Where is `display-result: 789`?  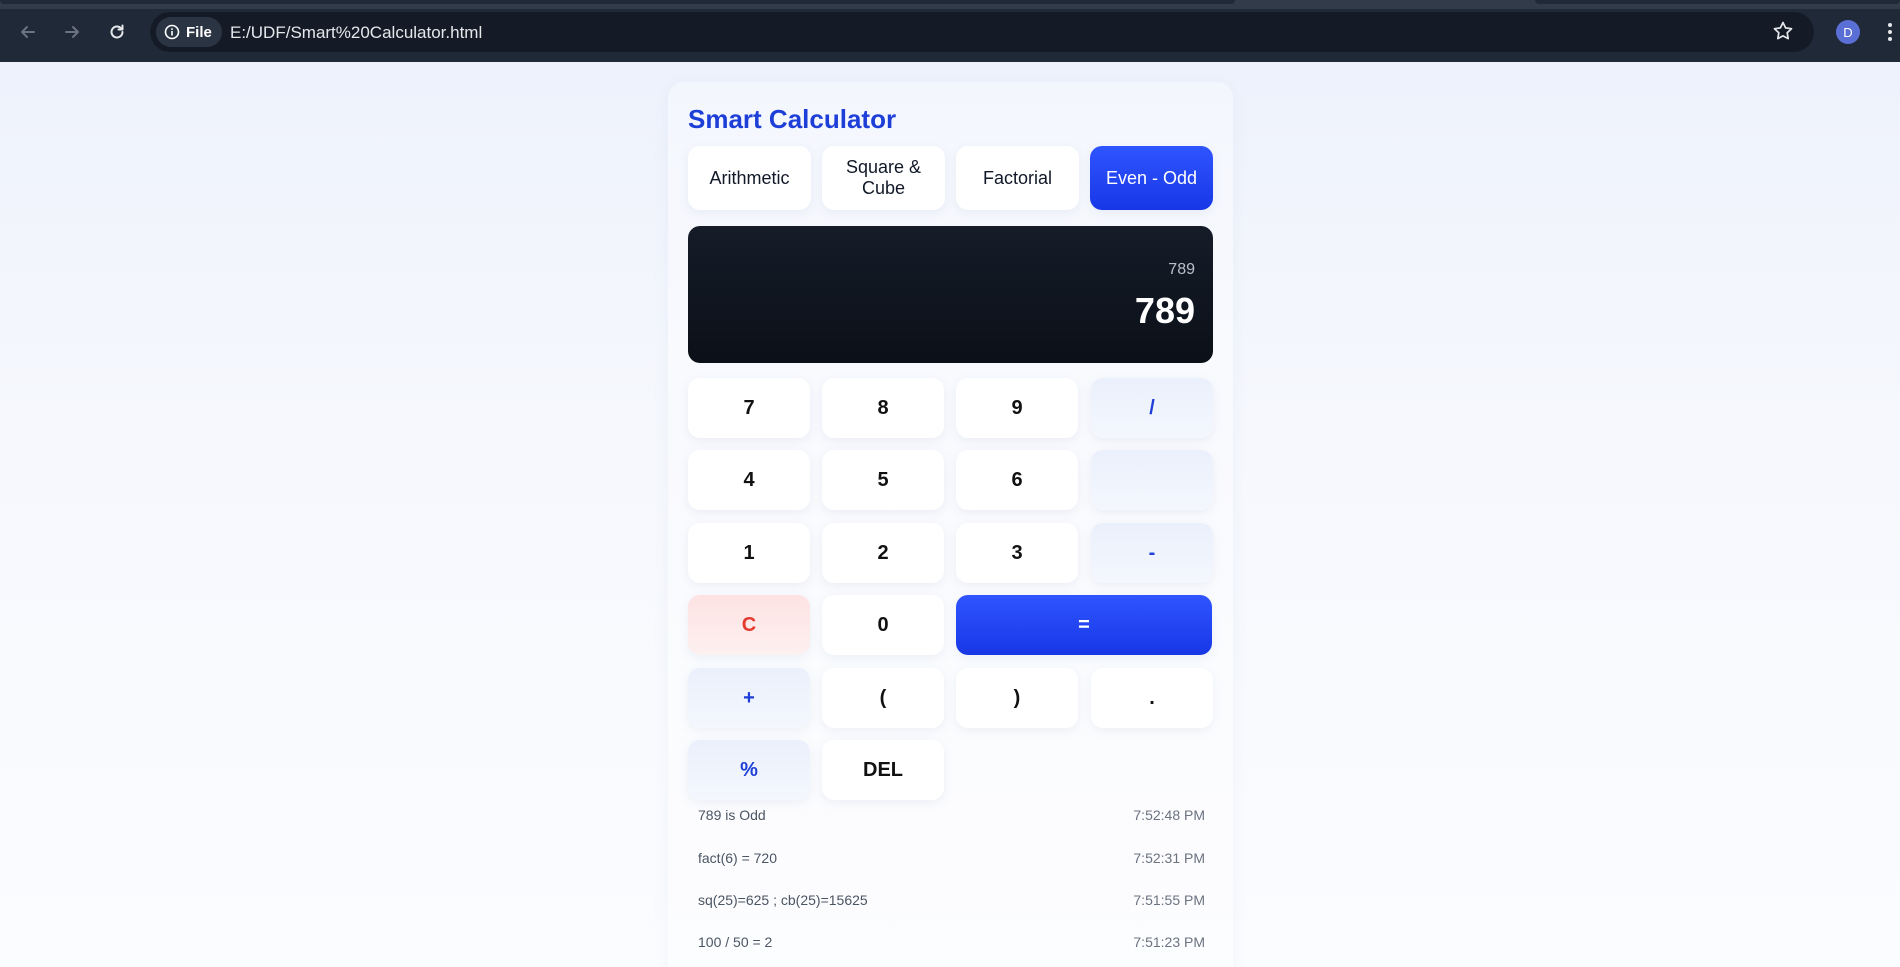 display-result: 789 is located at coordinates (1164, 310).